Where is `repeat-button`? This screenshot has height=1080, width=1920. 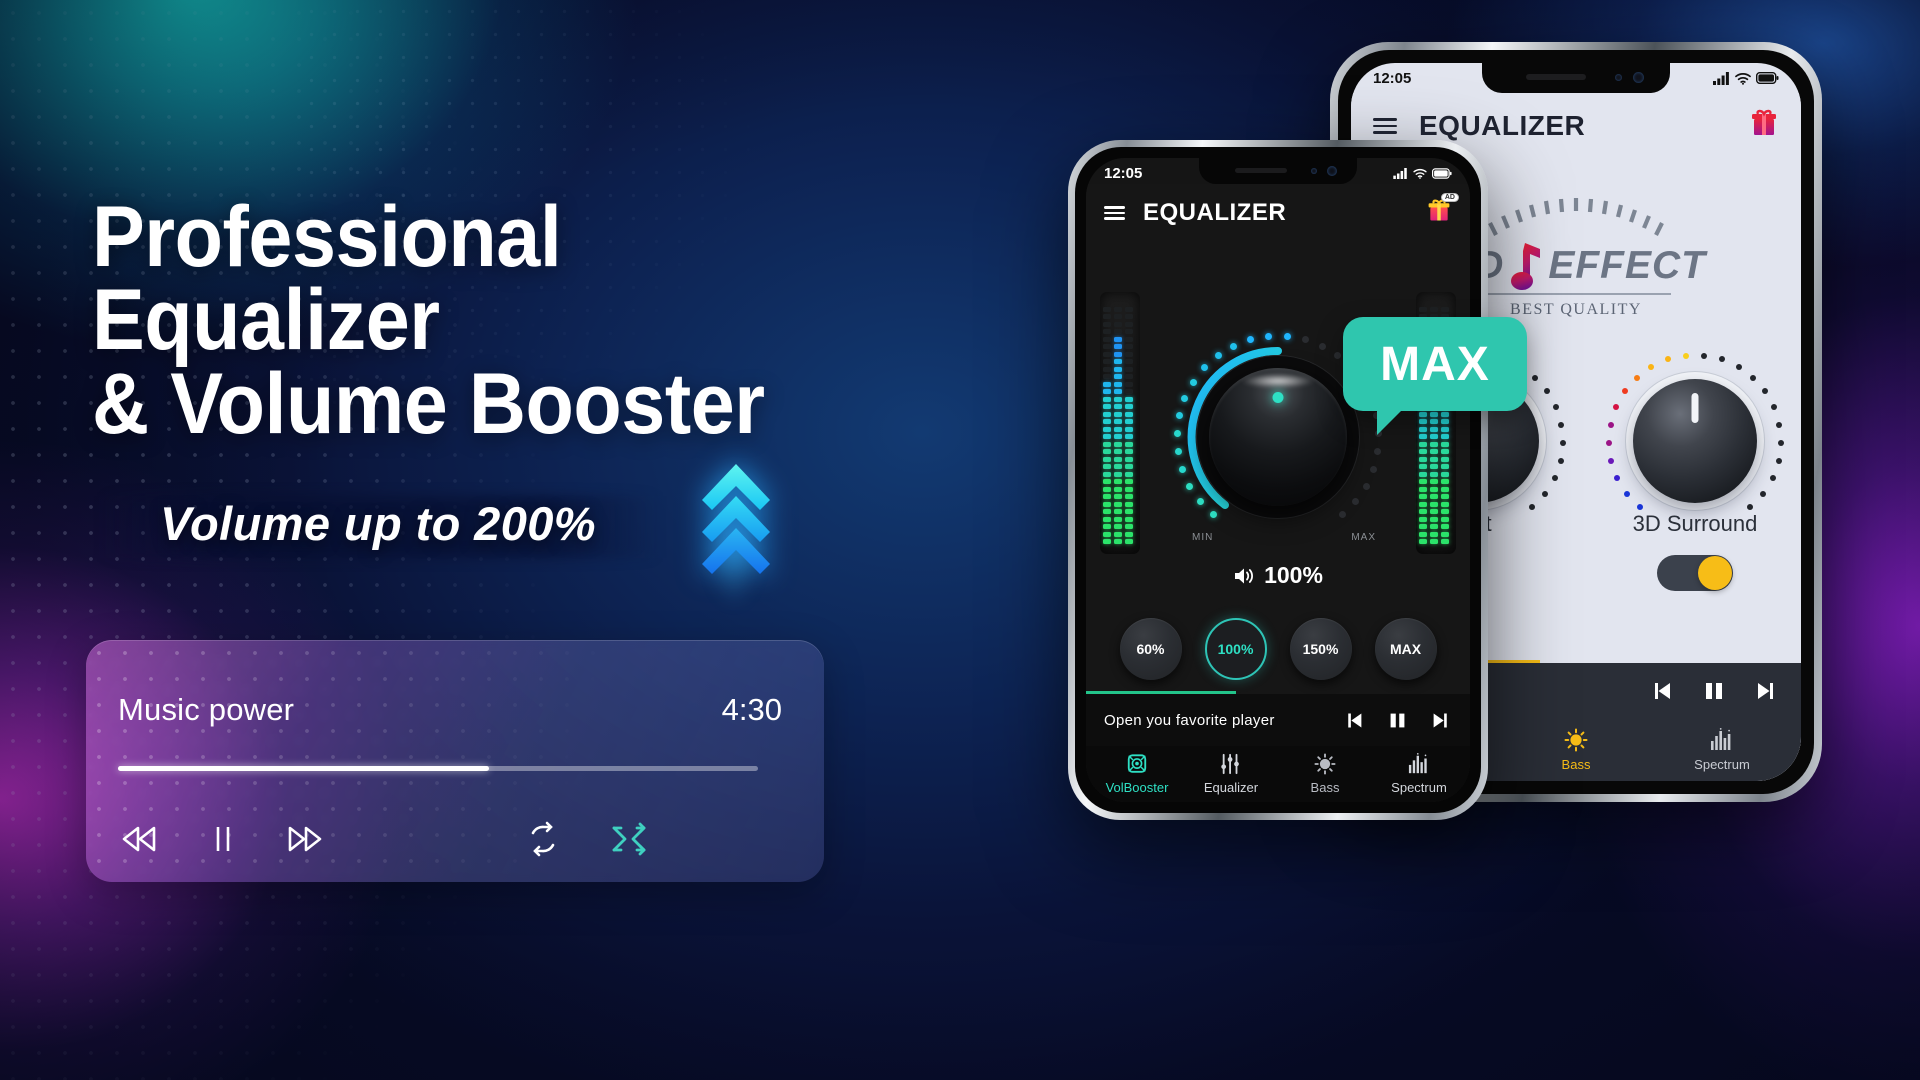 repeat-button is located at coordinates (543, 839).